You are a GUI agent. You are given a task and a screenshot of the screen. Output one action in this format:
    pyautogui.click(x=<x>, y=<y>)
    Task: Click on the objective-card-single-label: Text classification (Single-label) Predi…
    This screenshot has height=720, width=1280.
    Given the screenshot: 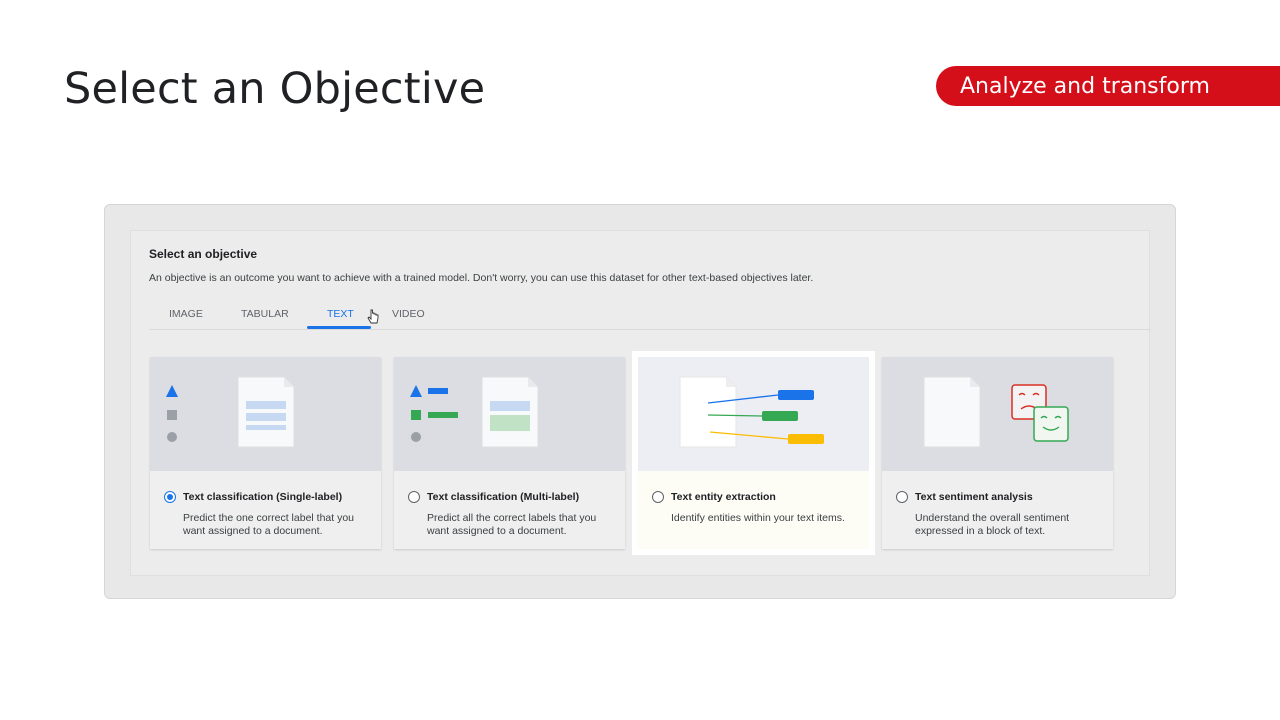 What is the action you would take?
    pyautogui.click(x=265, y=453)
    